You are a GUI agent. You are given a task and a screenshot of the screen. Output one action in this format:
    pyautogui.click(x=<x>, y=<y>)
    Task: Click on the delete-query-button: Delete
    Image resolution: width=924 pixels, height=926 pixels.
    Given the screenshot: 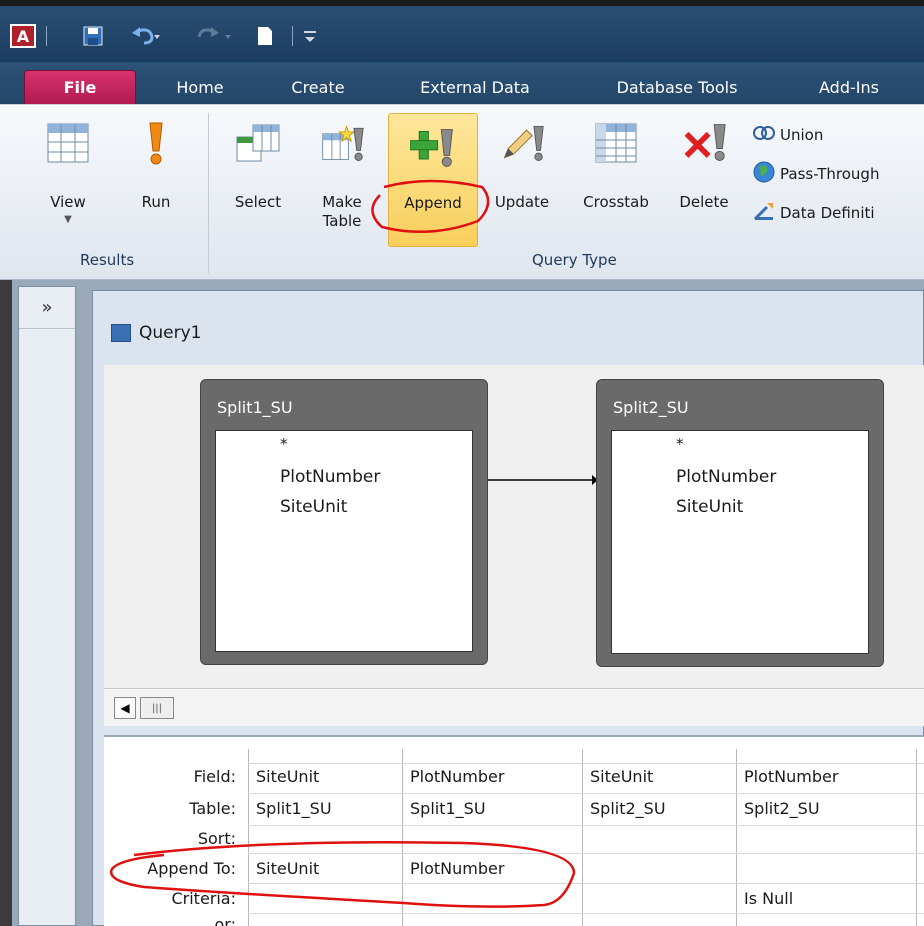 What is the action you would take?
    pyautogui.click(x=704, y=177)
    